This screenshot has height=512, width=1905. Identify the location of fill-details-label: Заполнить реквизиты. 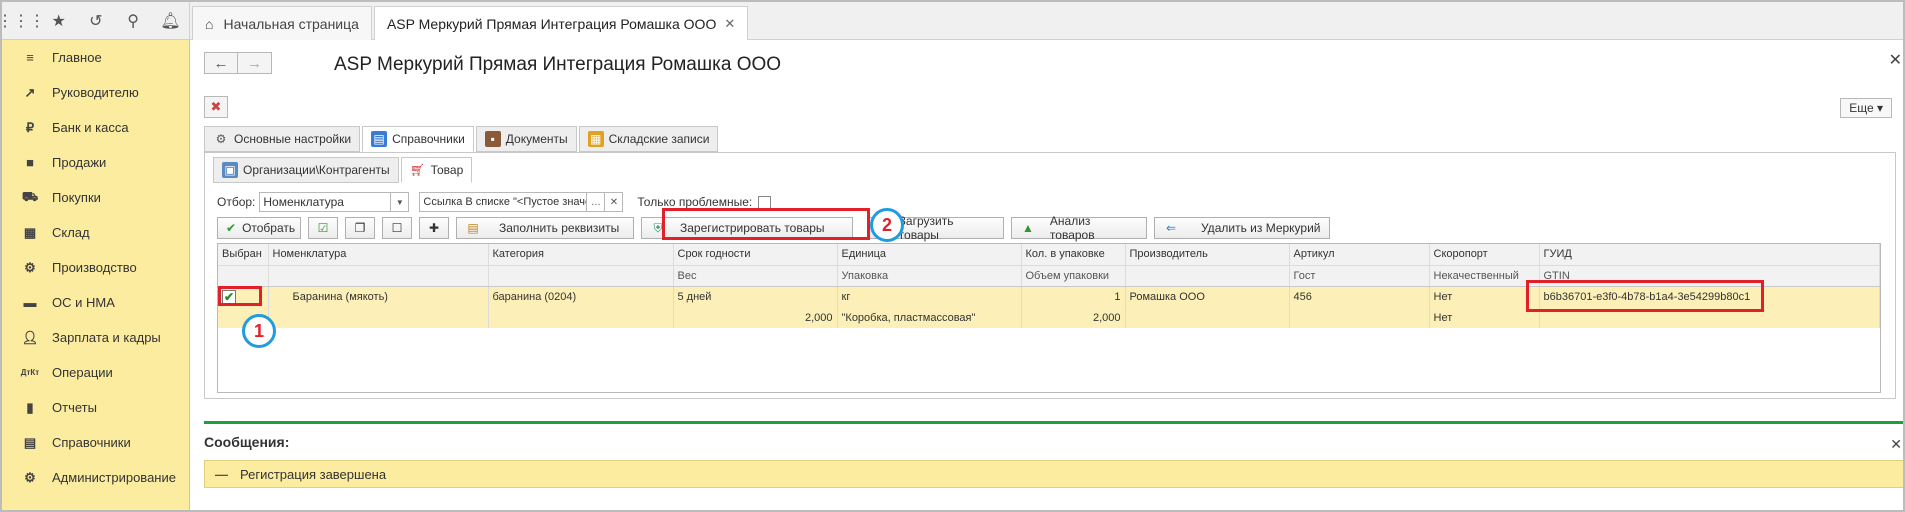
(559, 228).